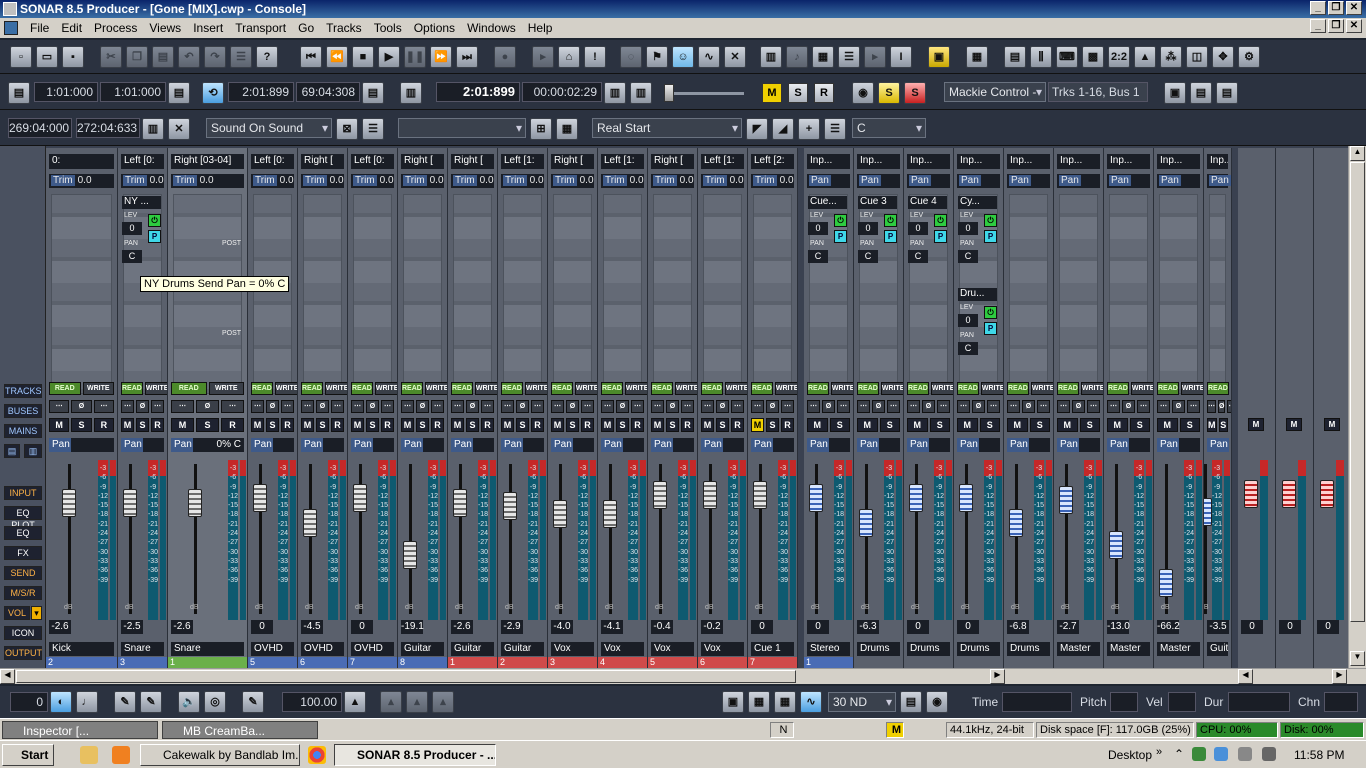 The height and width of the screenshot is (768, 1366). What do you see at coordinates (683, 57) in the screenshot?
I see `face-icon: ☺` at bounding box center [683, 57].